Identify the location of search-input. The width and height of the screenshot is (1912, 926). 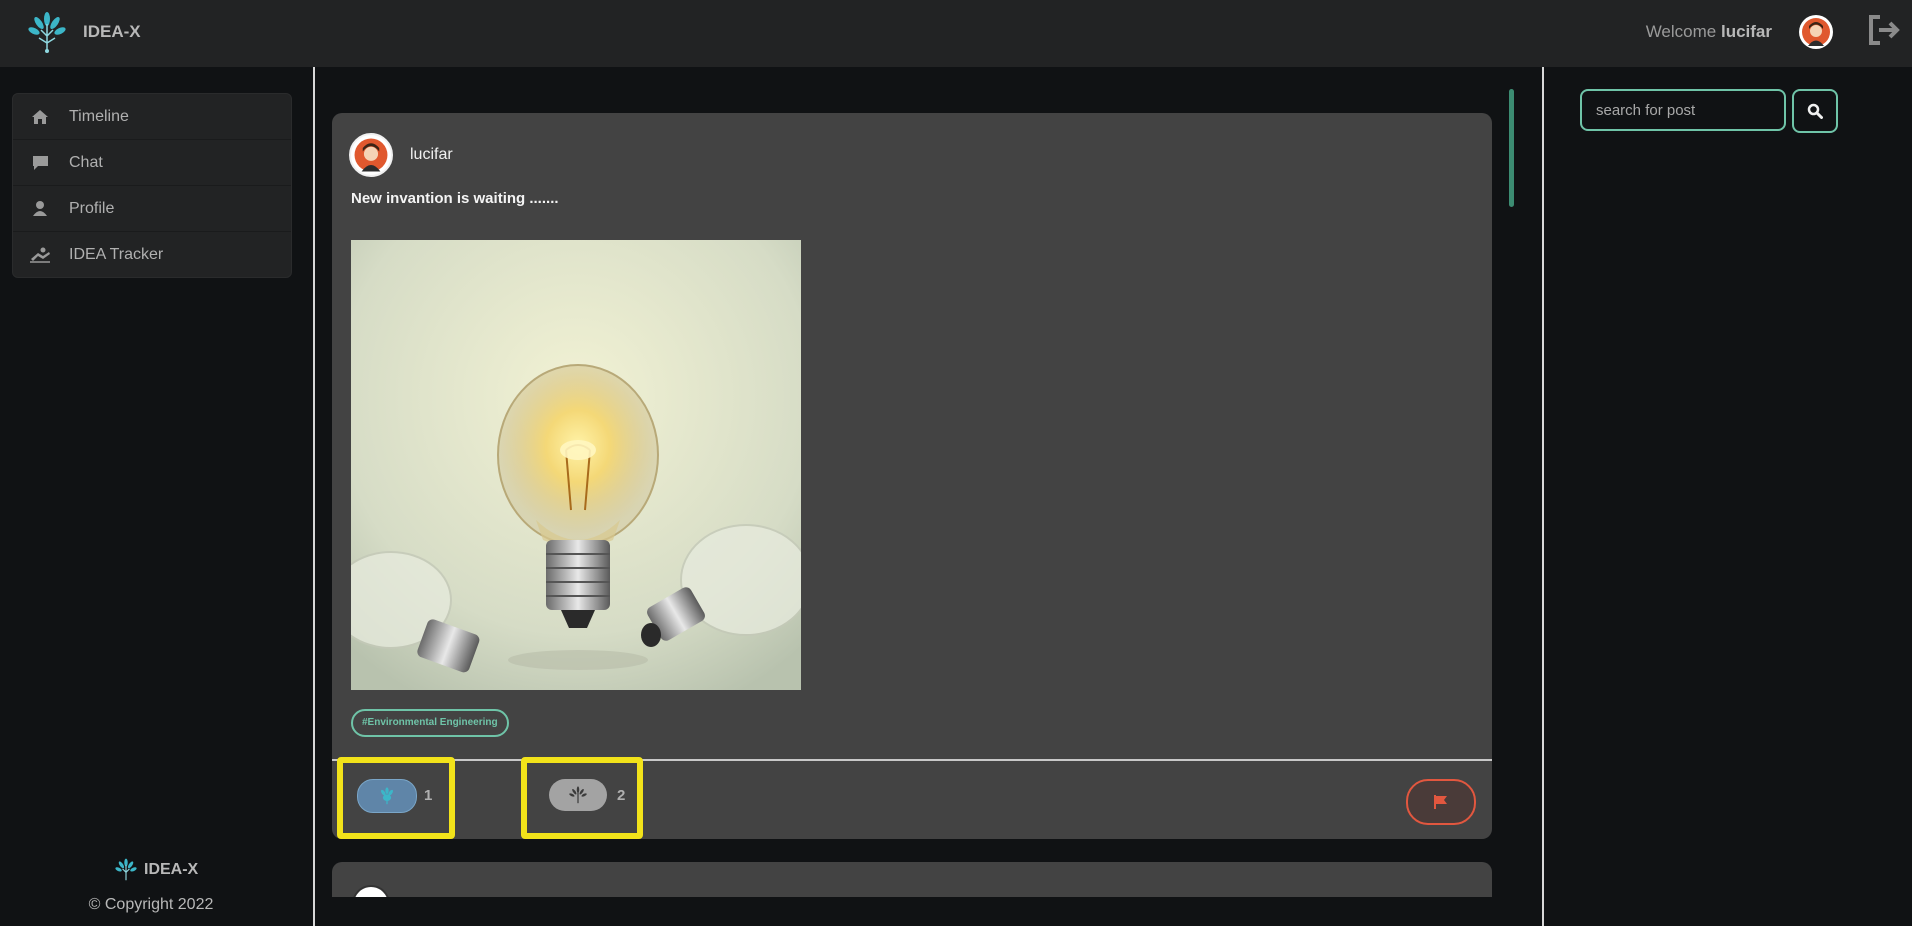
(1683, 110).